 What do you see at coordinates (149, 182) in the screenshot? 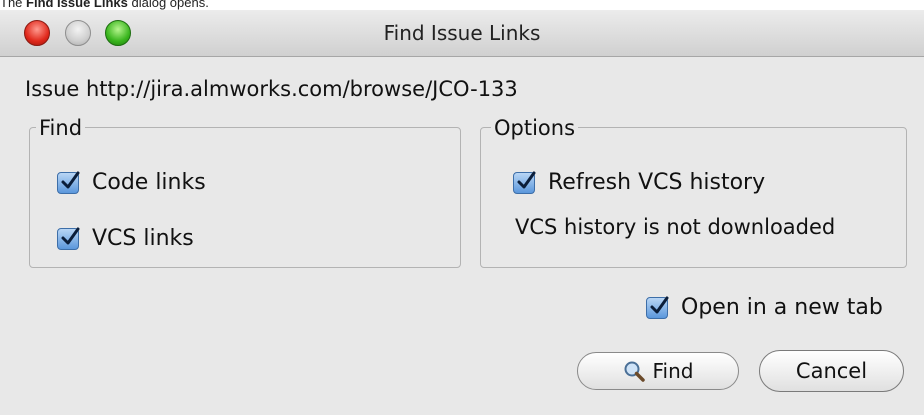
I see `code-links-label: Code links` at bounding box center [149, 182].